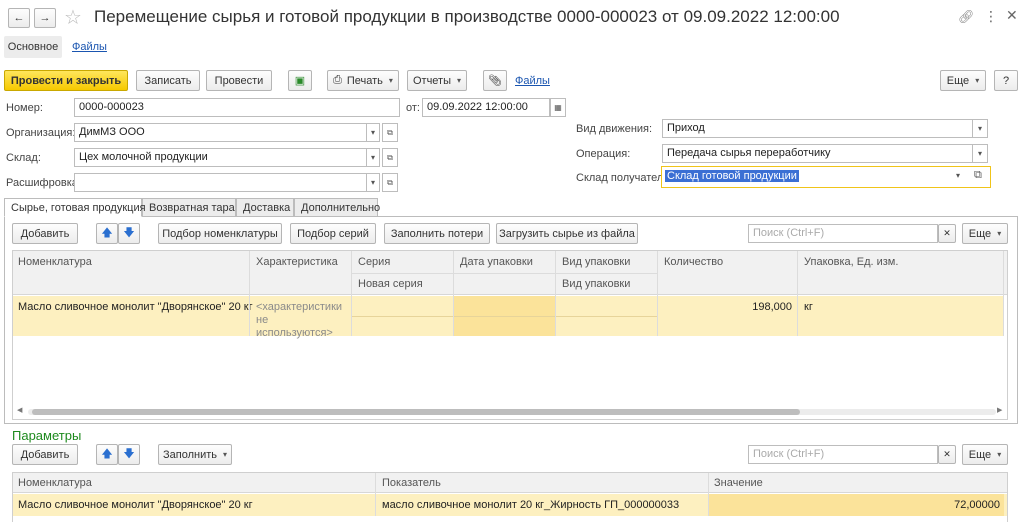 Image resolution: width=1024 pixels, height=522 pixels. I want to click on more-vertical-icon: ⋮, so click(991, 16).